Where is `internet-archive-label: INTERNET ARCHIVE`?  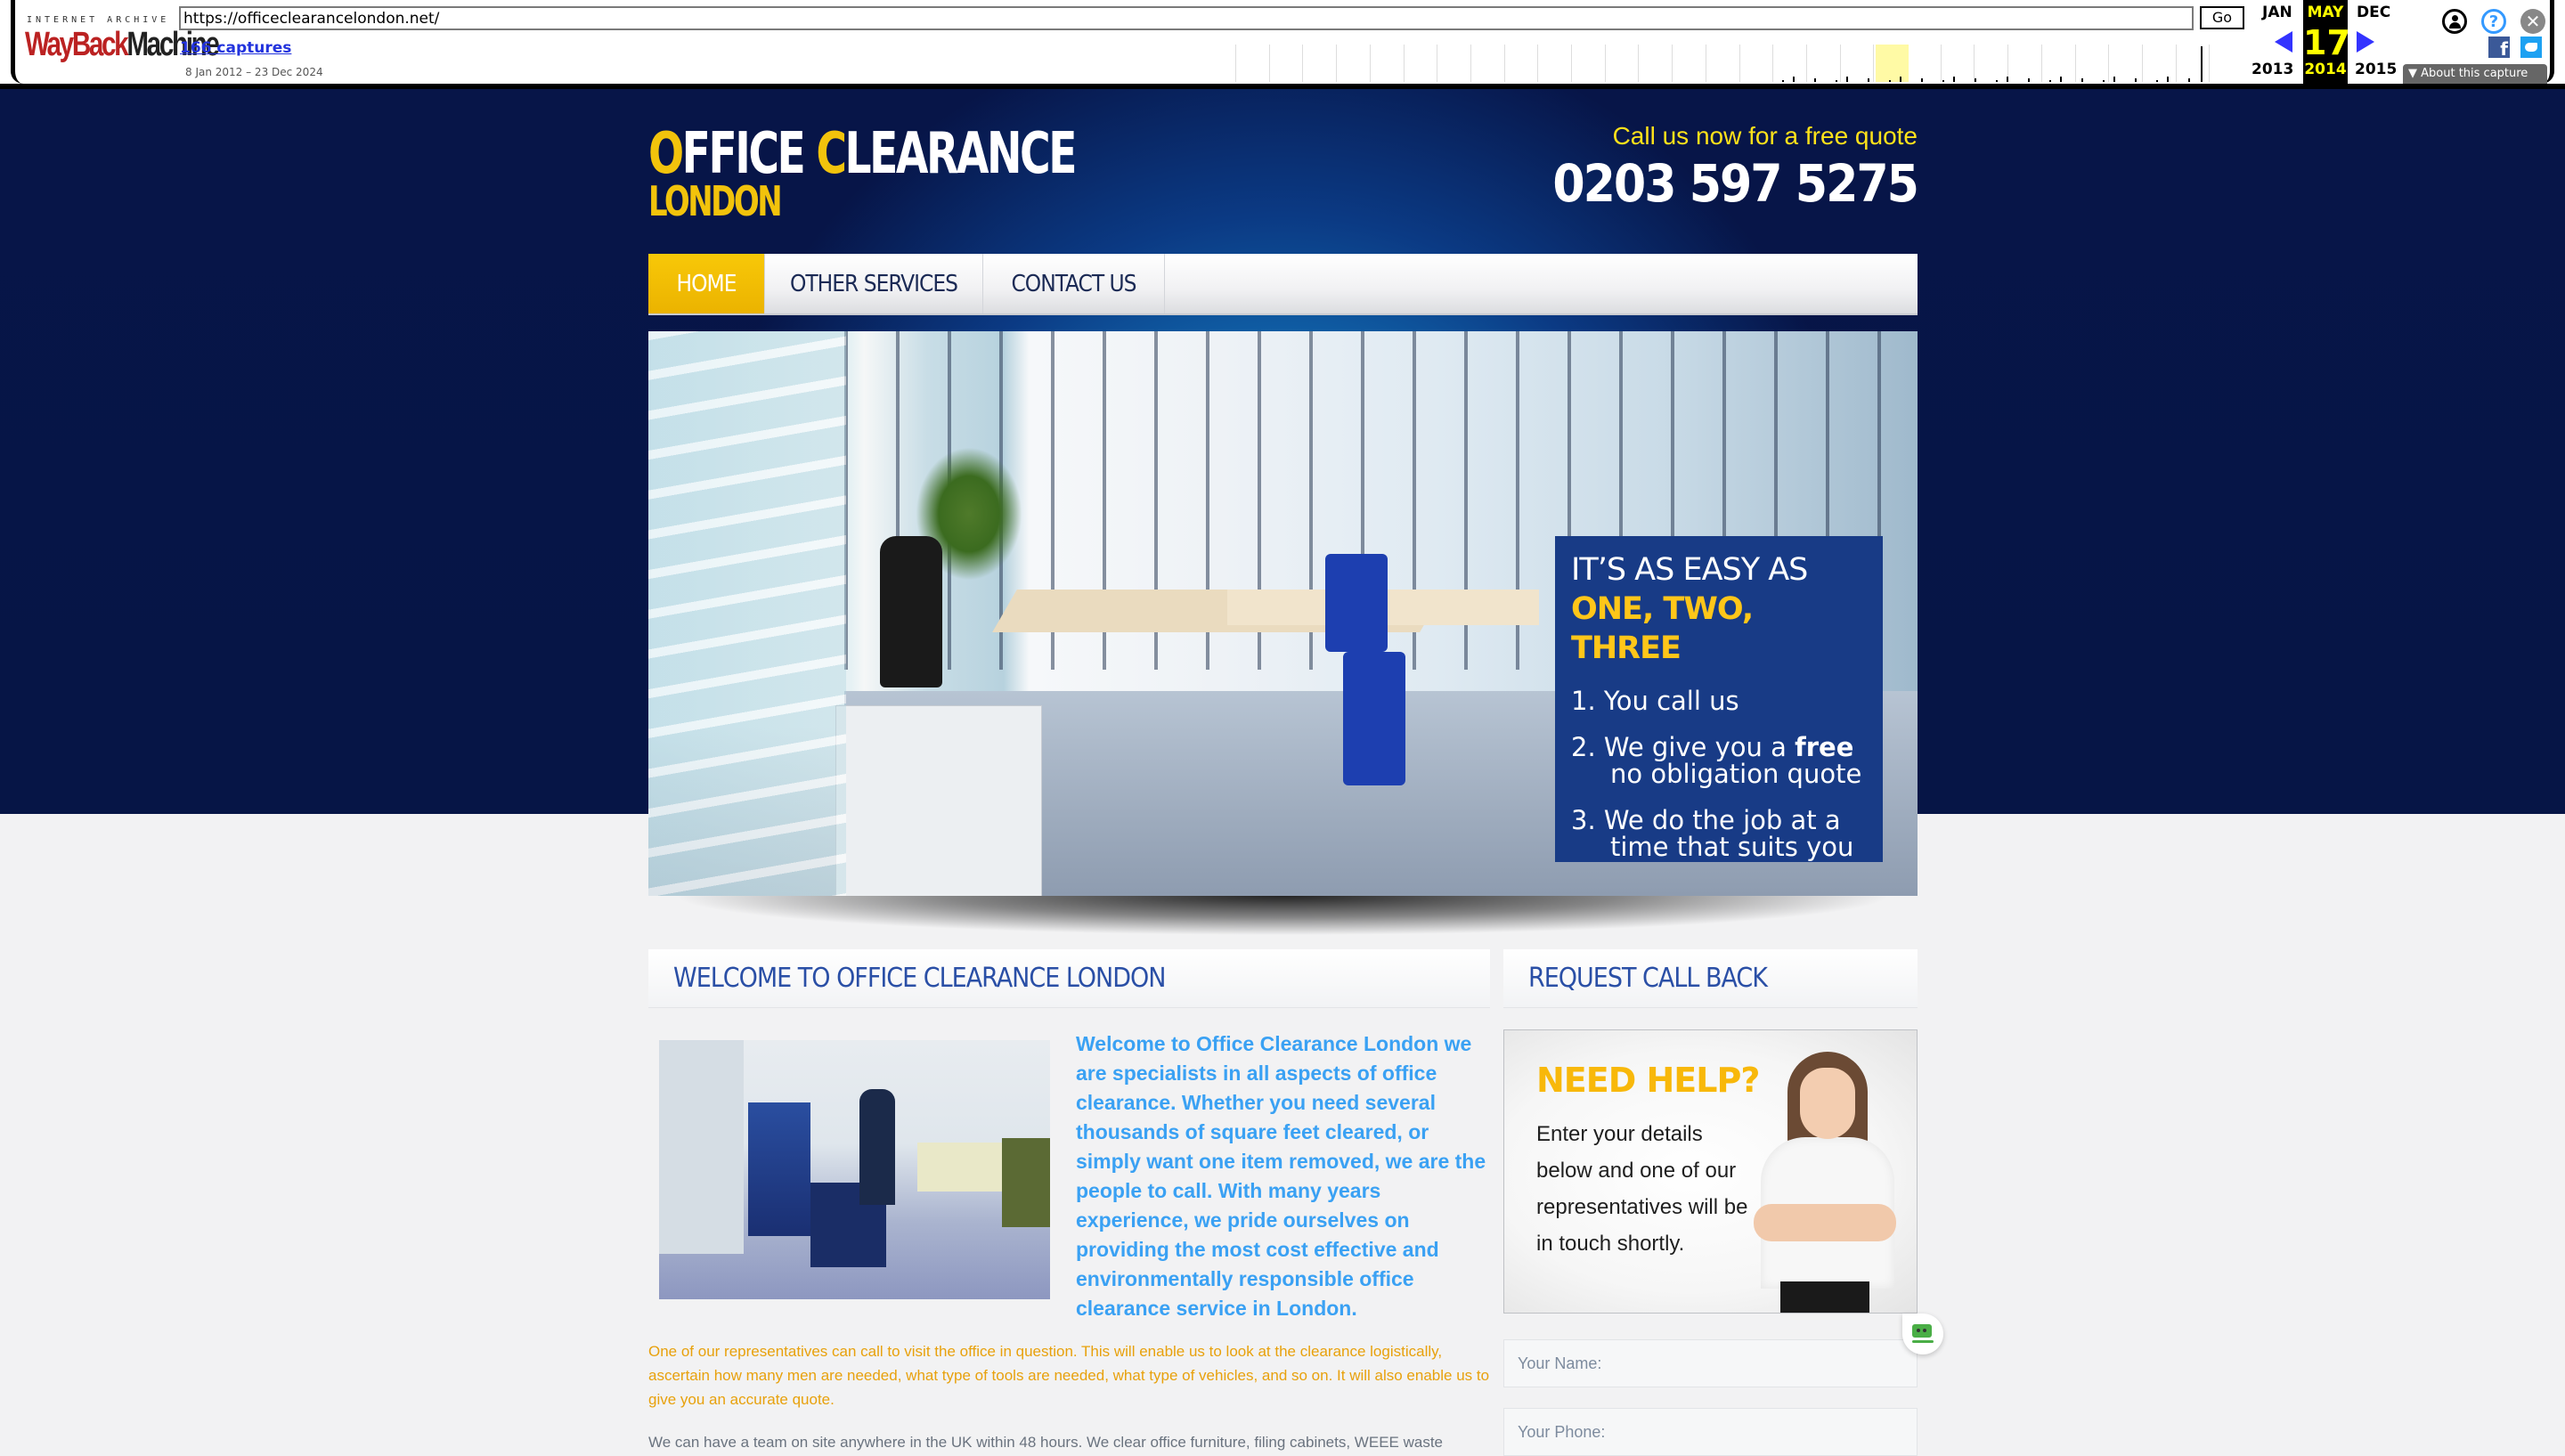
internet-archive-label: INTERNET ARCHIVE is located at coordinates (98, 20).